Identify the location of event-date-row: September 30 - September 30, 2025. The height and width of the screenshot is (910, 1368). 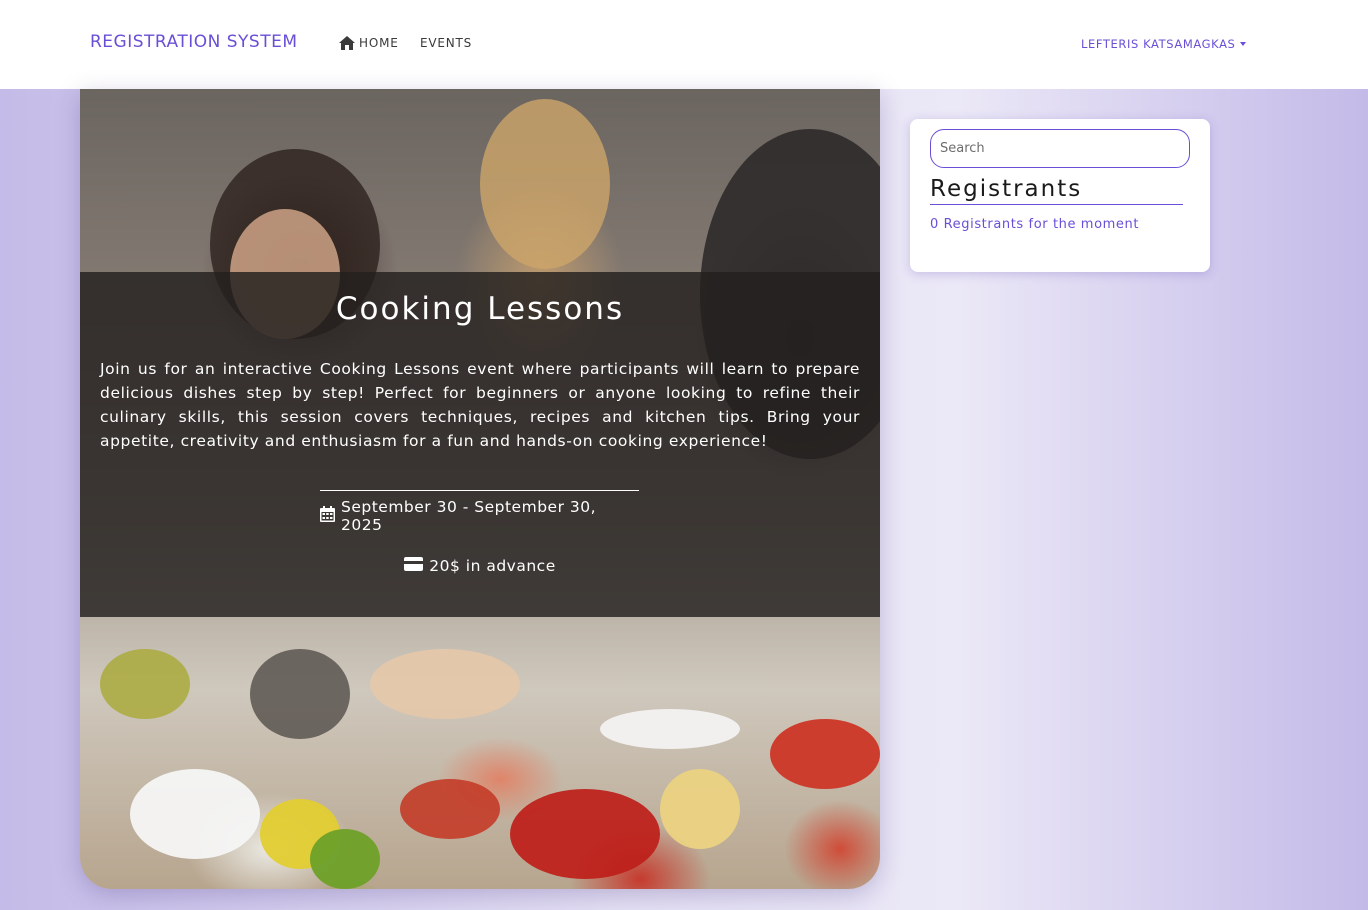
(479, 512).